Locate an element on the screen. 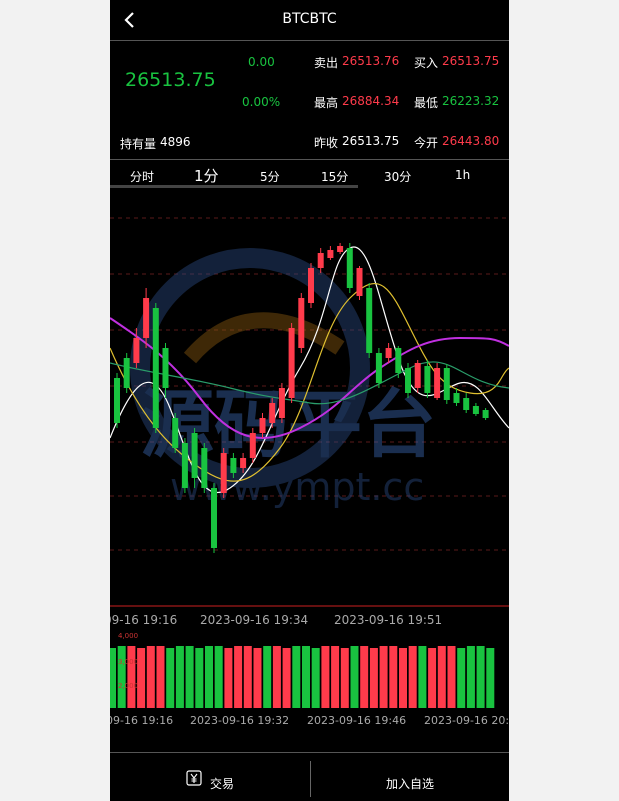 The height and width of the screenshot is (801, 619). timeframe-tabs: 分时 1分 5分 15分 30分 1h is located at coordinates (309, 174).